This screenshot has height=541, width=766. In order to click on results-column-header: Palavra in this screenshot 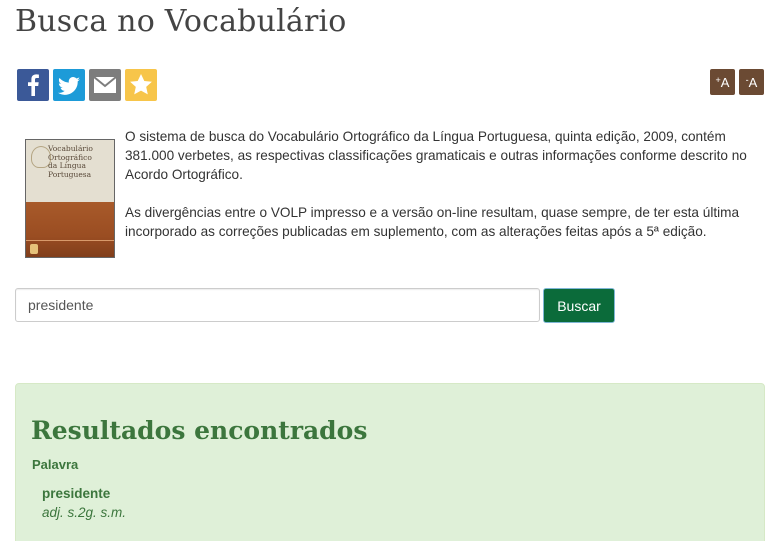, I will do `click(55, 464)`.